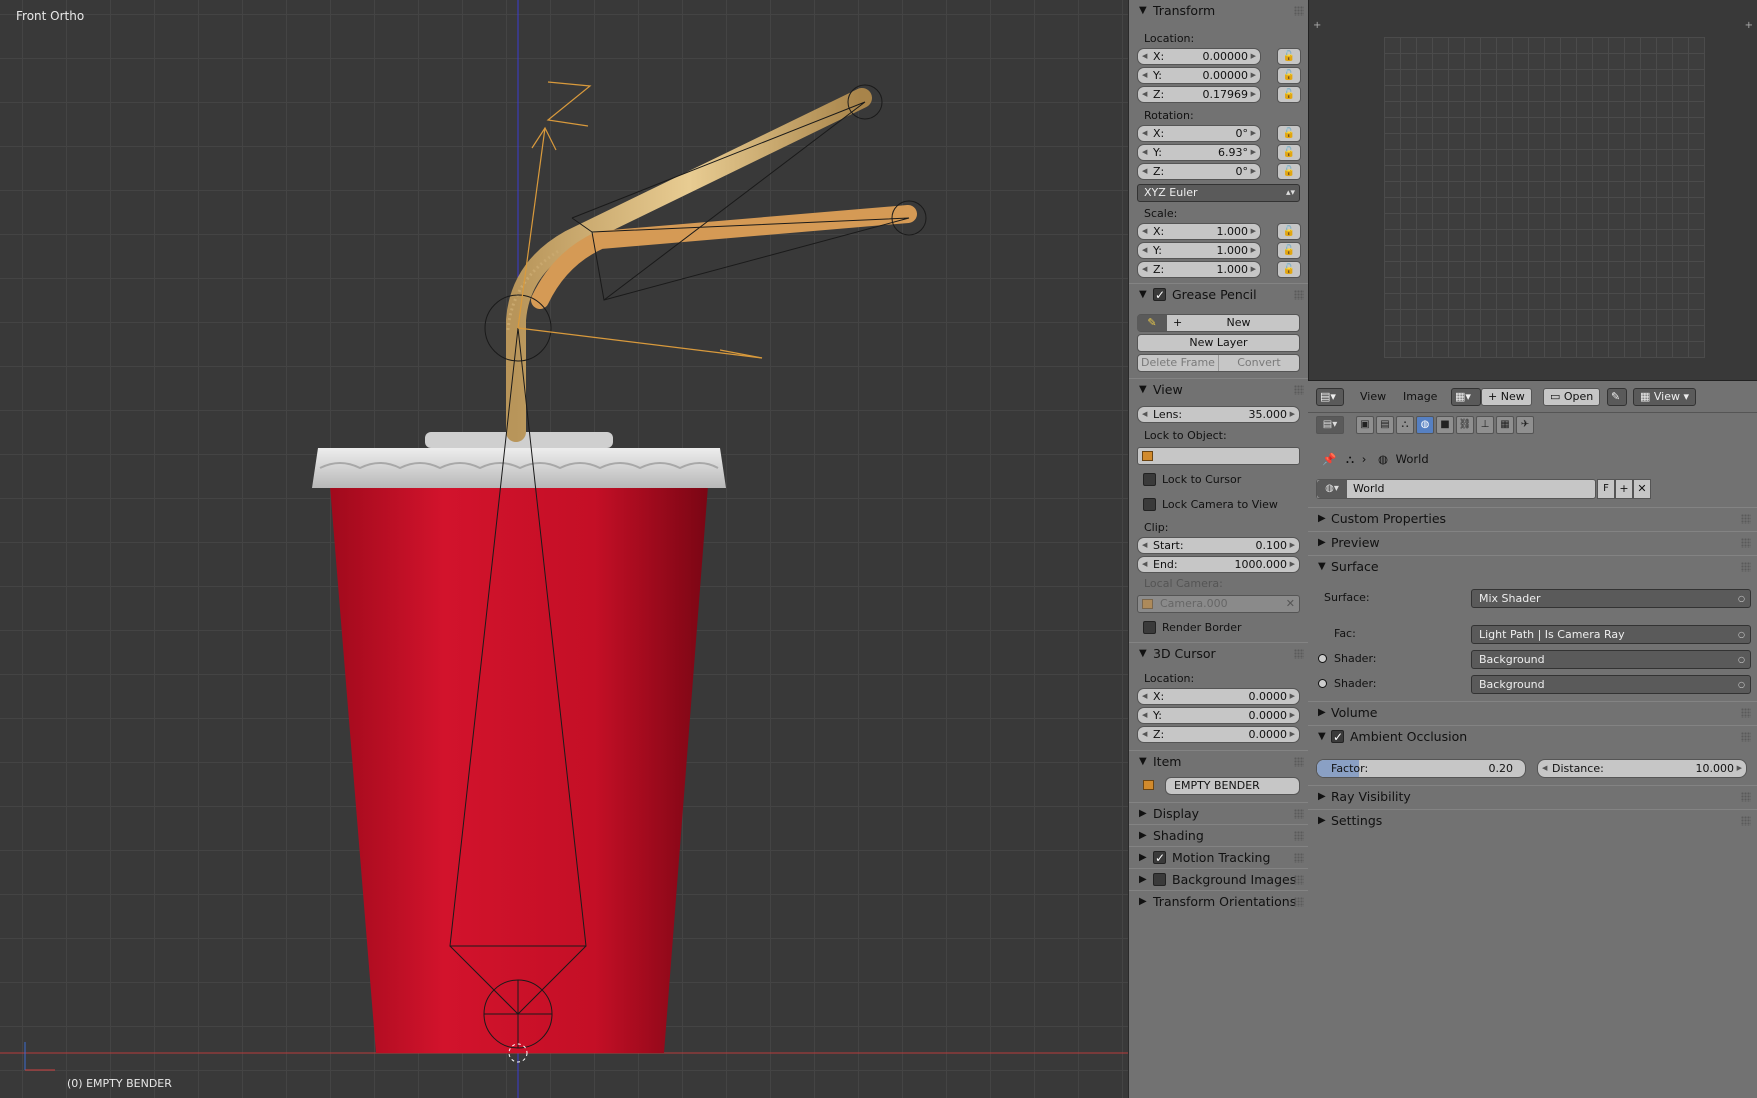  Describe the element at coordinates (1149, 627) in the screenshot. I see `render-border-checkbox` at that location.